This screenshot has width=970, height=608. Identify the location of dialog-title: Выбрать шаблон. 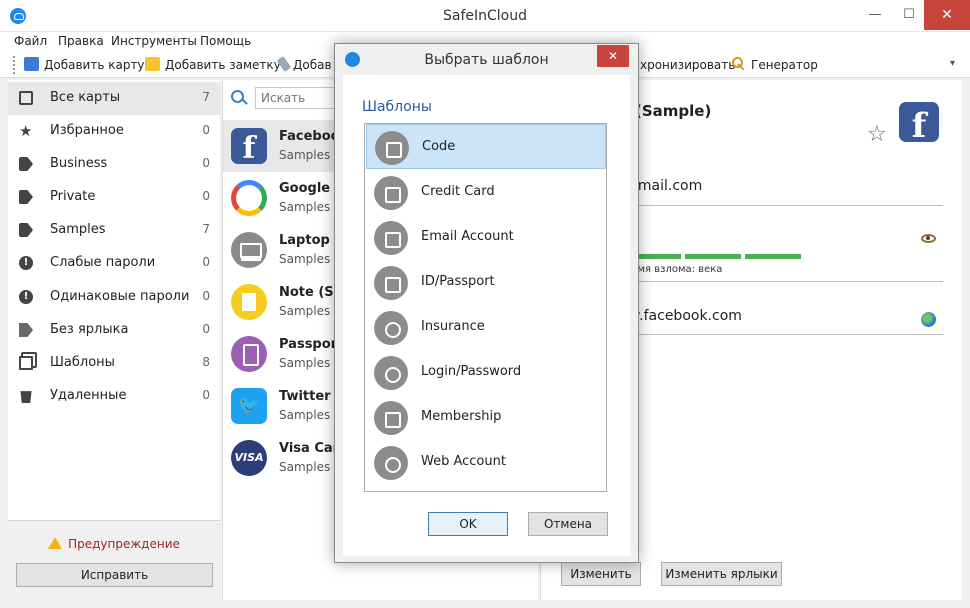
(486, 60).